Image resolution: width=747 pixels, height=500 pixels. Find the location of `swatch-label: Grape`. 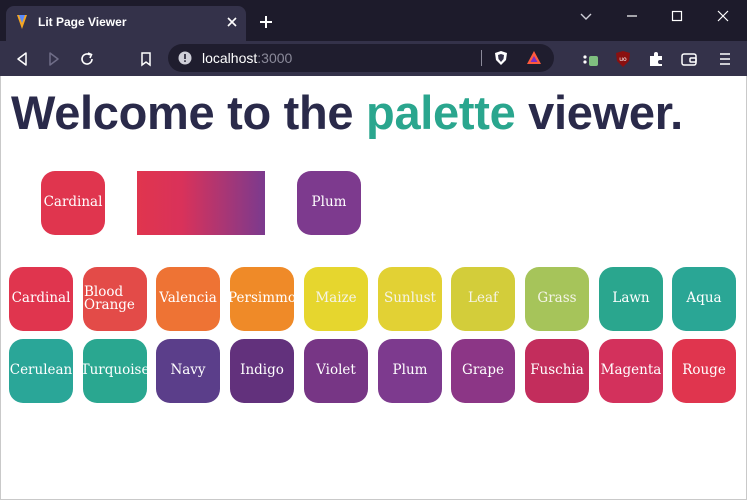

swatch-label: Grape is located at coordinates (483, 370).